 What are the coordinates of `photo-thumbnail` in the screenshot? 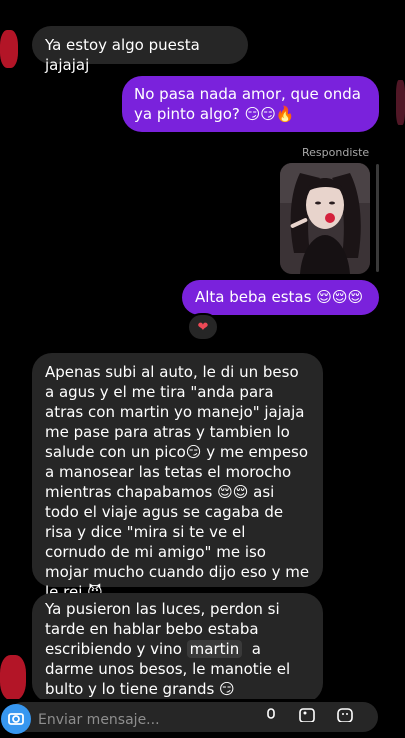 It's located at (325, 218).